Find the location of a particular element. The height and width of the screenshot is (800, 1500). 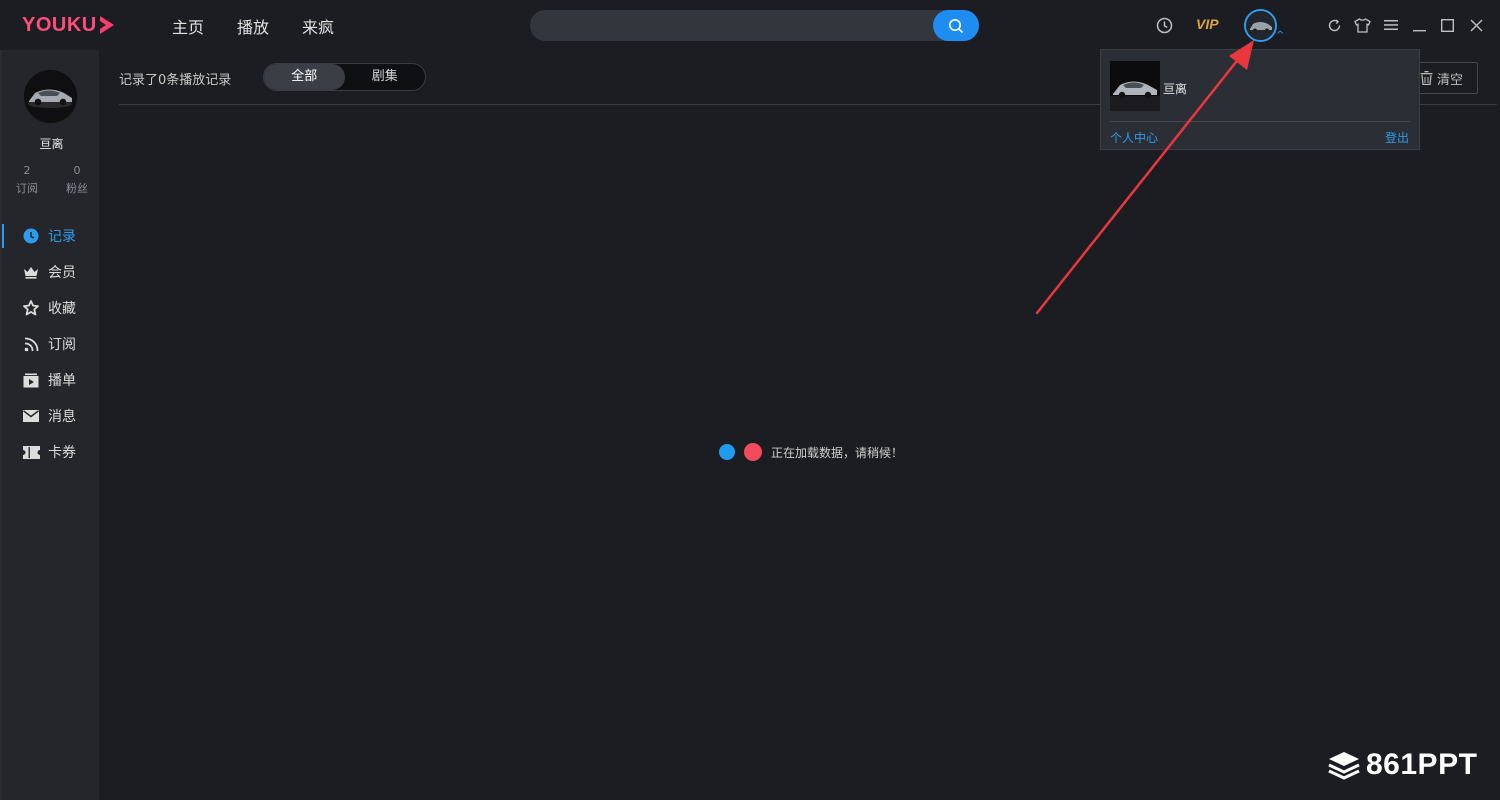

refresh-icon is located at coordinates (1334, 24).